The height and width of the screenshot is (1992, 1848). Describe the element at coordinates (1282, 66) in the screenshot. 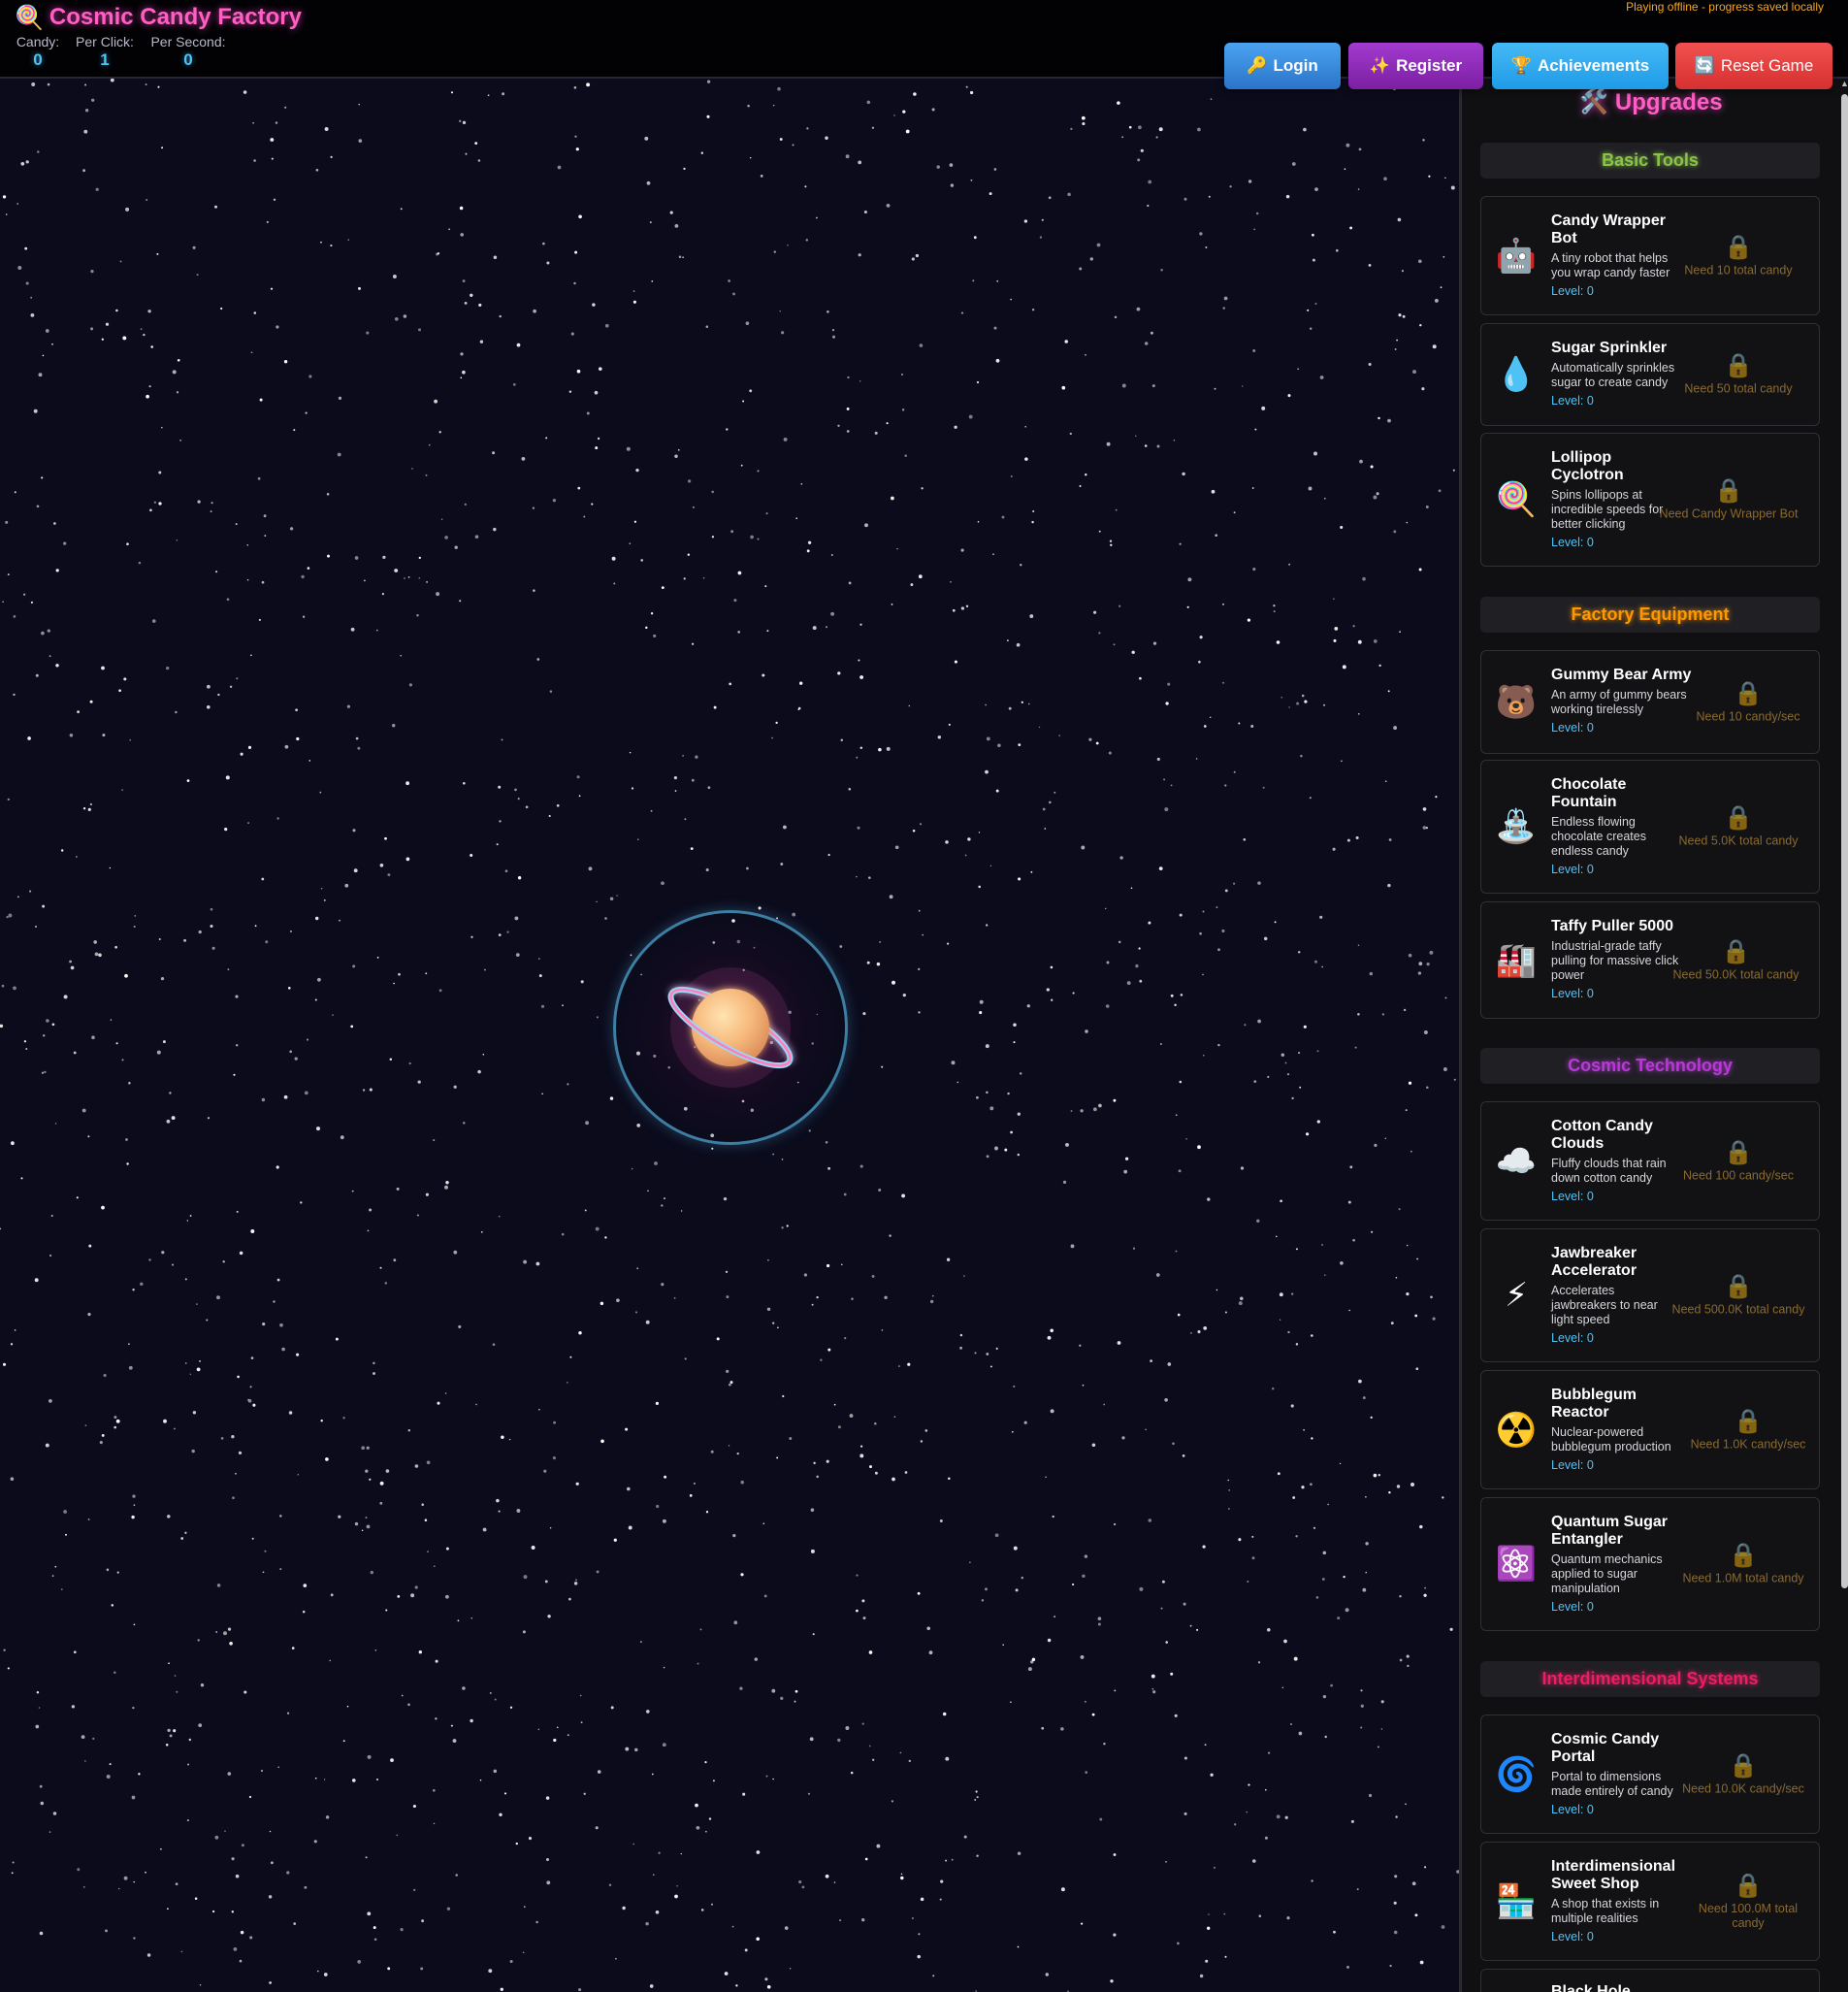

I see `login-button: 🔑 Login` at that location.